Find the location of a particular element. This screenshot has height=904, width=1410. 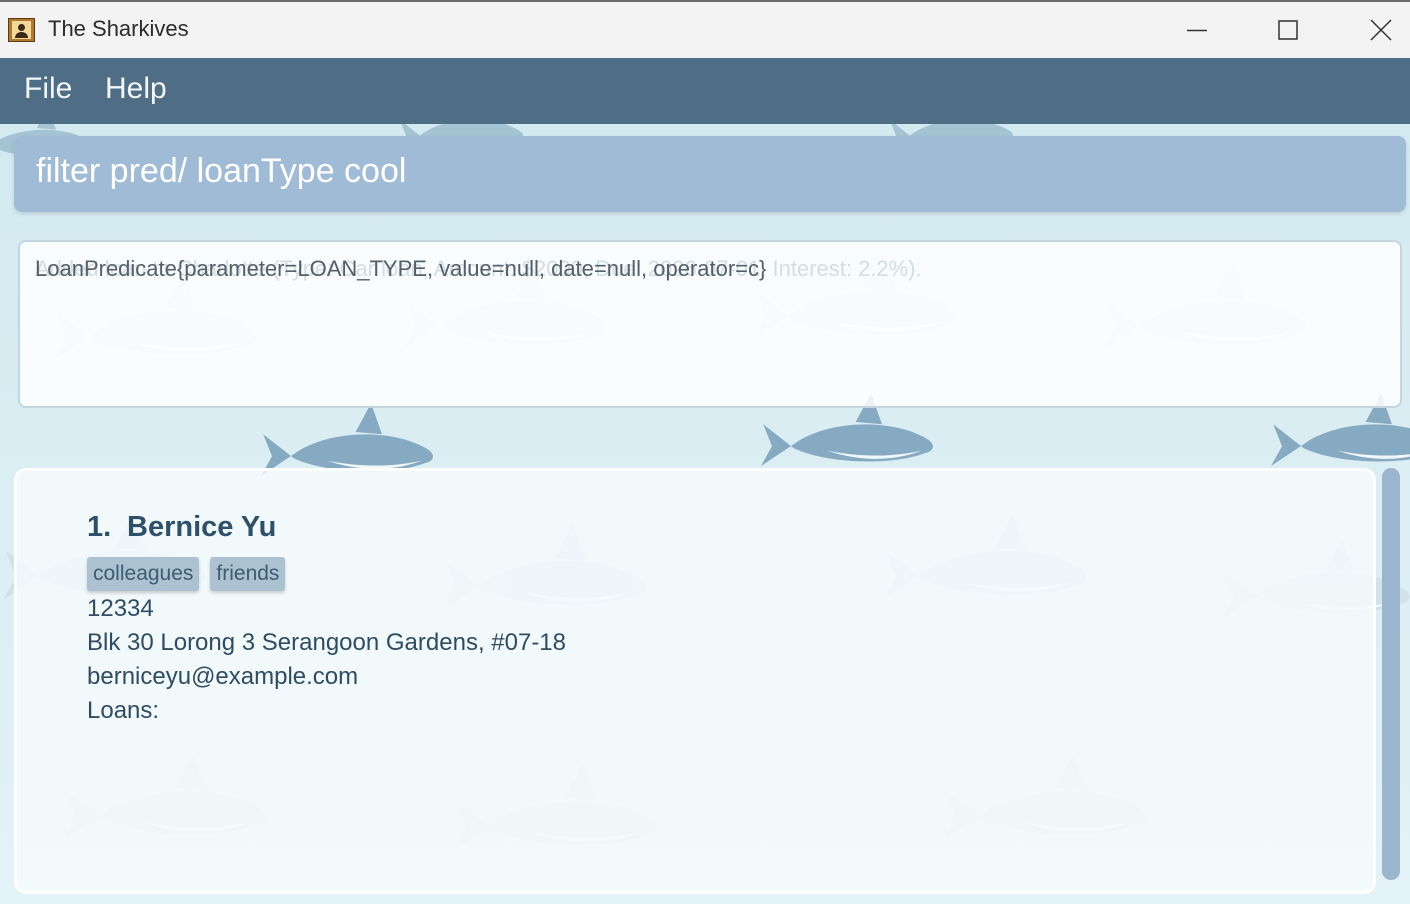

minimize-icon is located at coordinates (1197, 30).